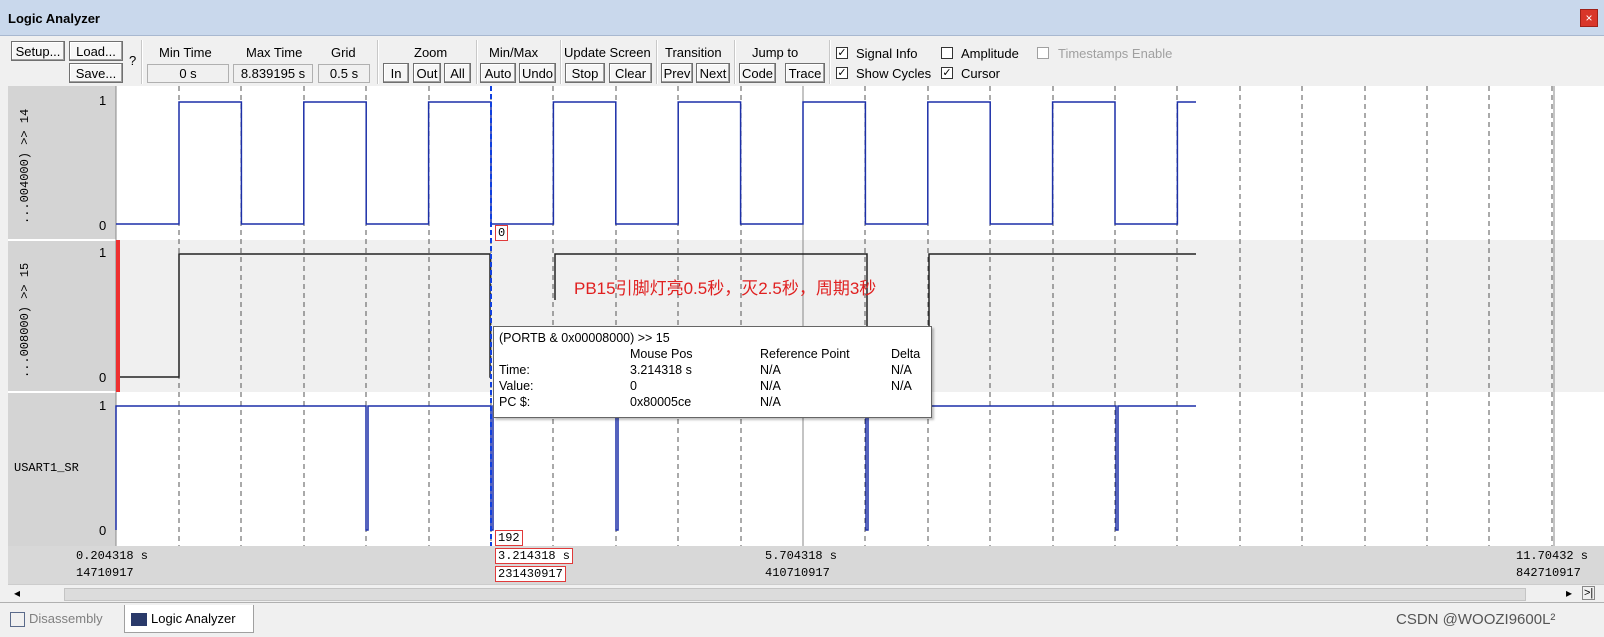 Image resolution: width=1604 pixels, height=637 pixels. What do you see at coordinates (805, 354) in the screenshot?
I see `popup-col-ref: Reference Point` at bounding box center [805, 354].